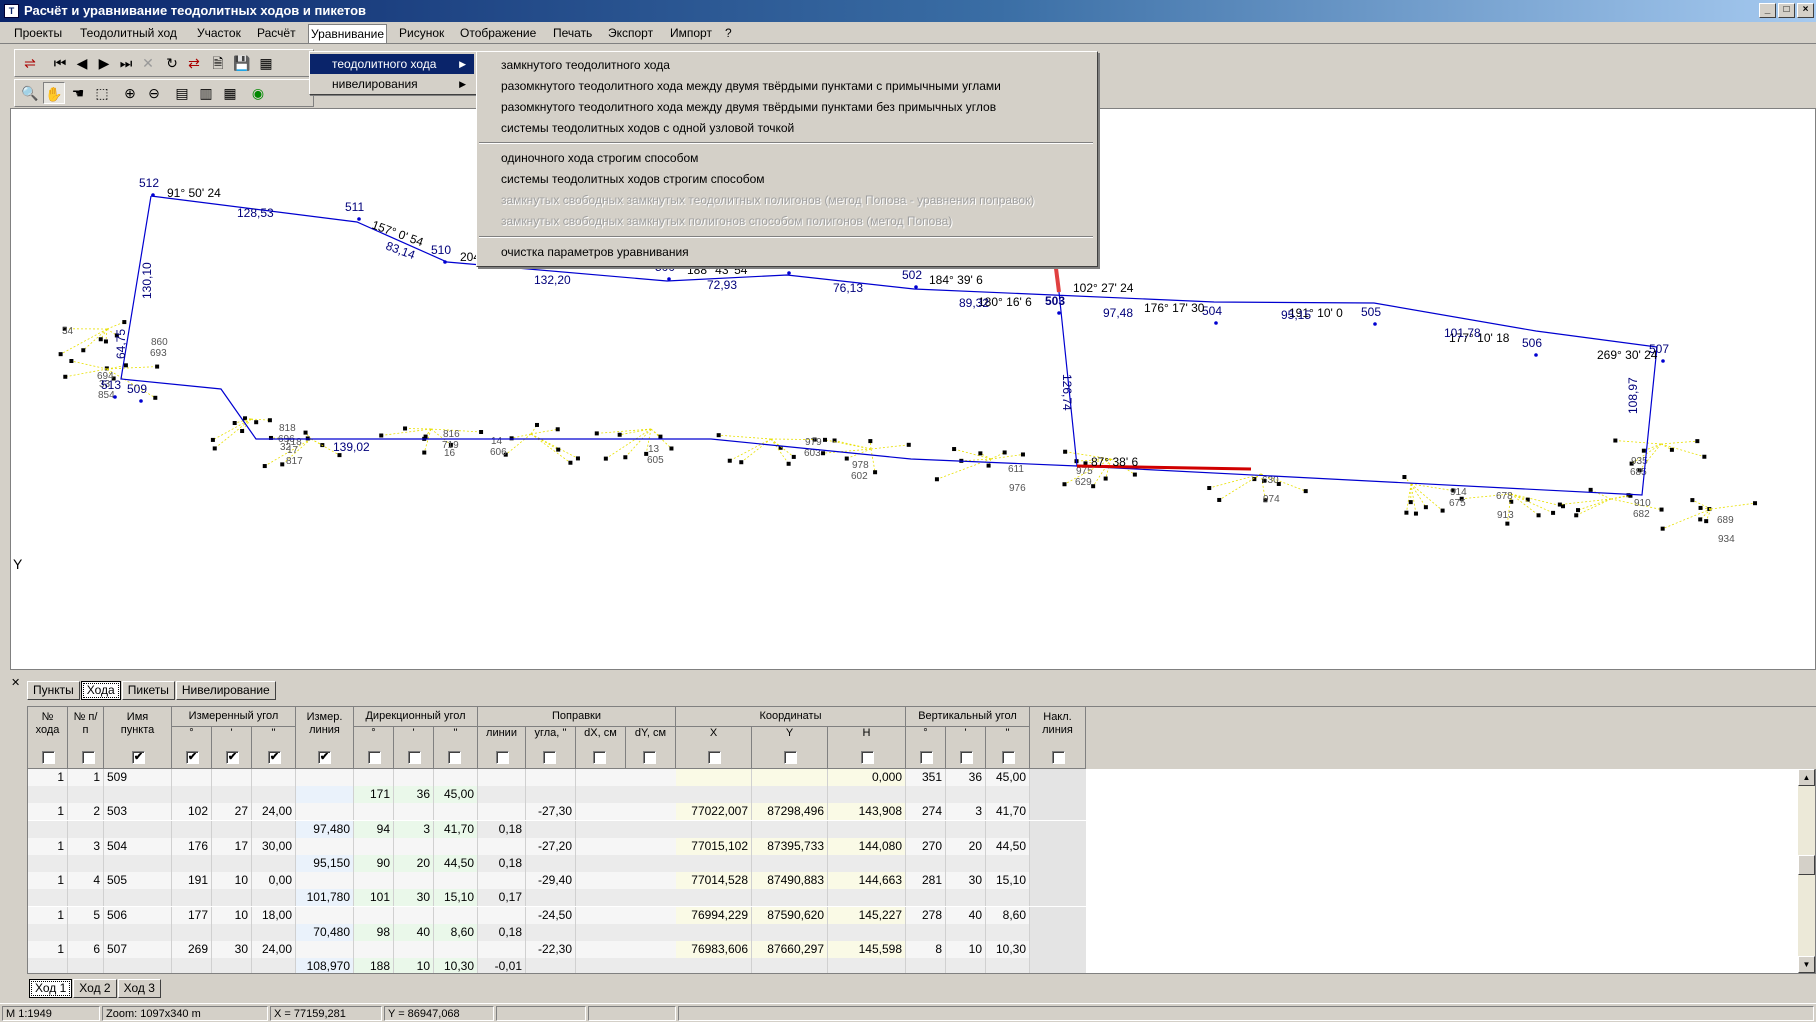 This screenshot has width=1816, height=1022. I want to click on cell-a2: 30, so click(232, 949).